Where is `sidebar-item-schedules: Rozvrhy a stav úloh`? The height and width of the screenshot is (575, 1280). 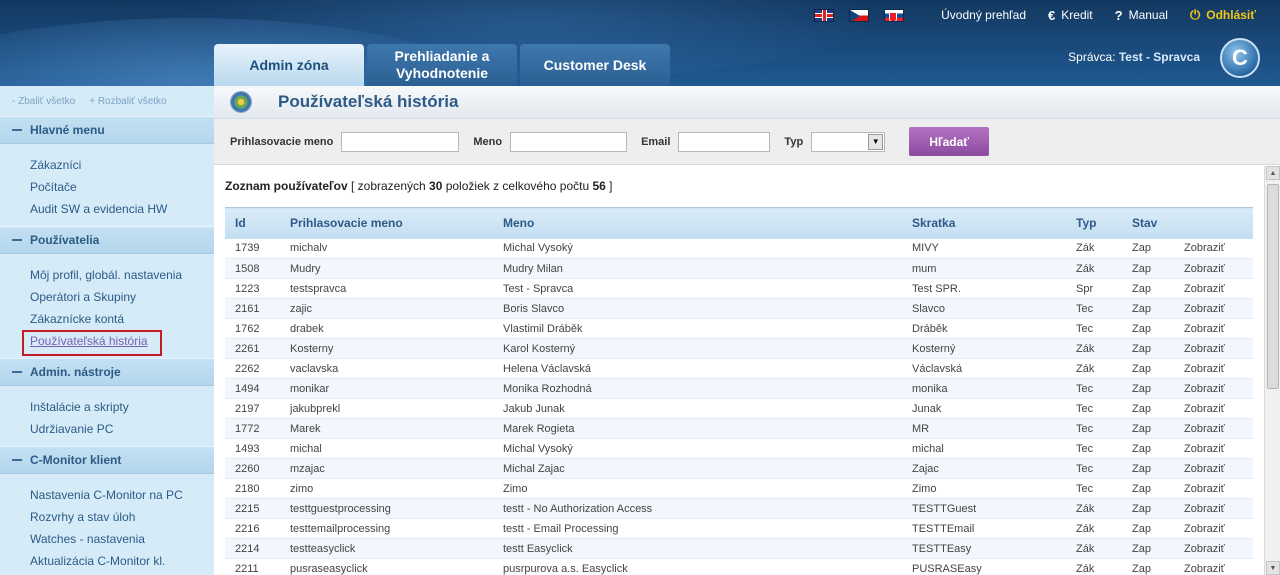 sidebar-item-schedules: Rozvrhy a stav úloh is located at coordinates (122, 517).